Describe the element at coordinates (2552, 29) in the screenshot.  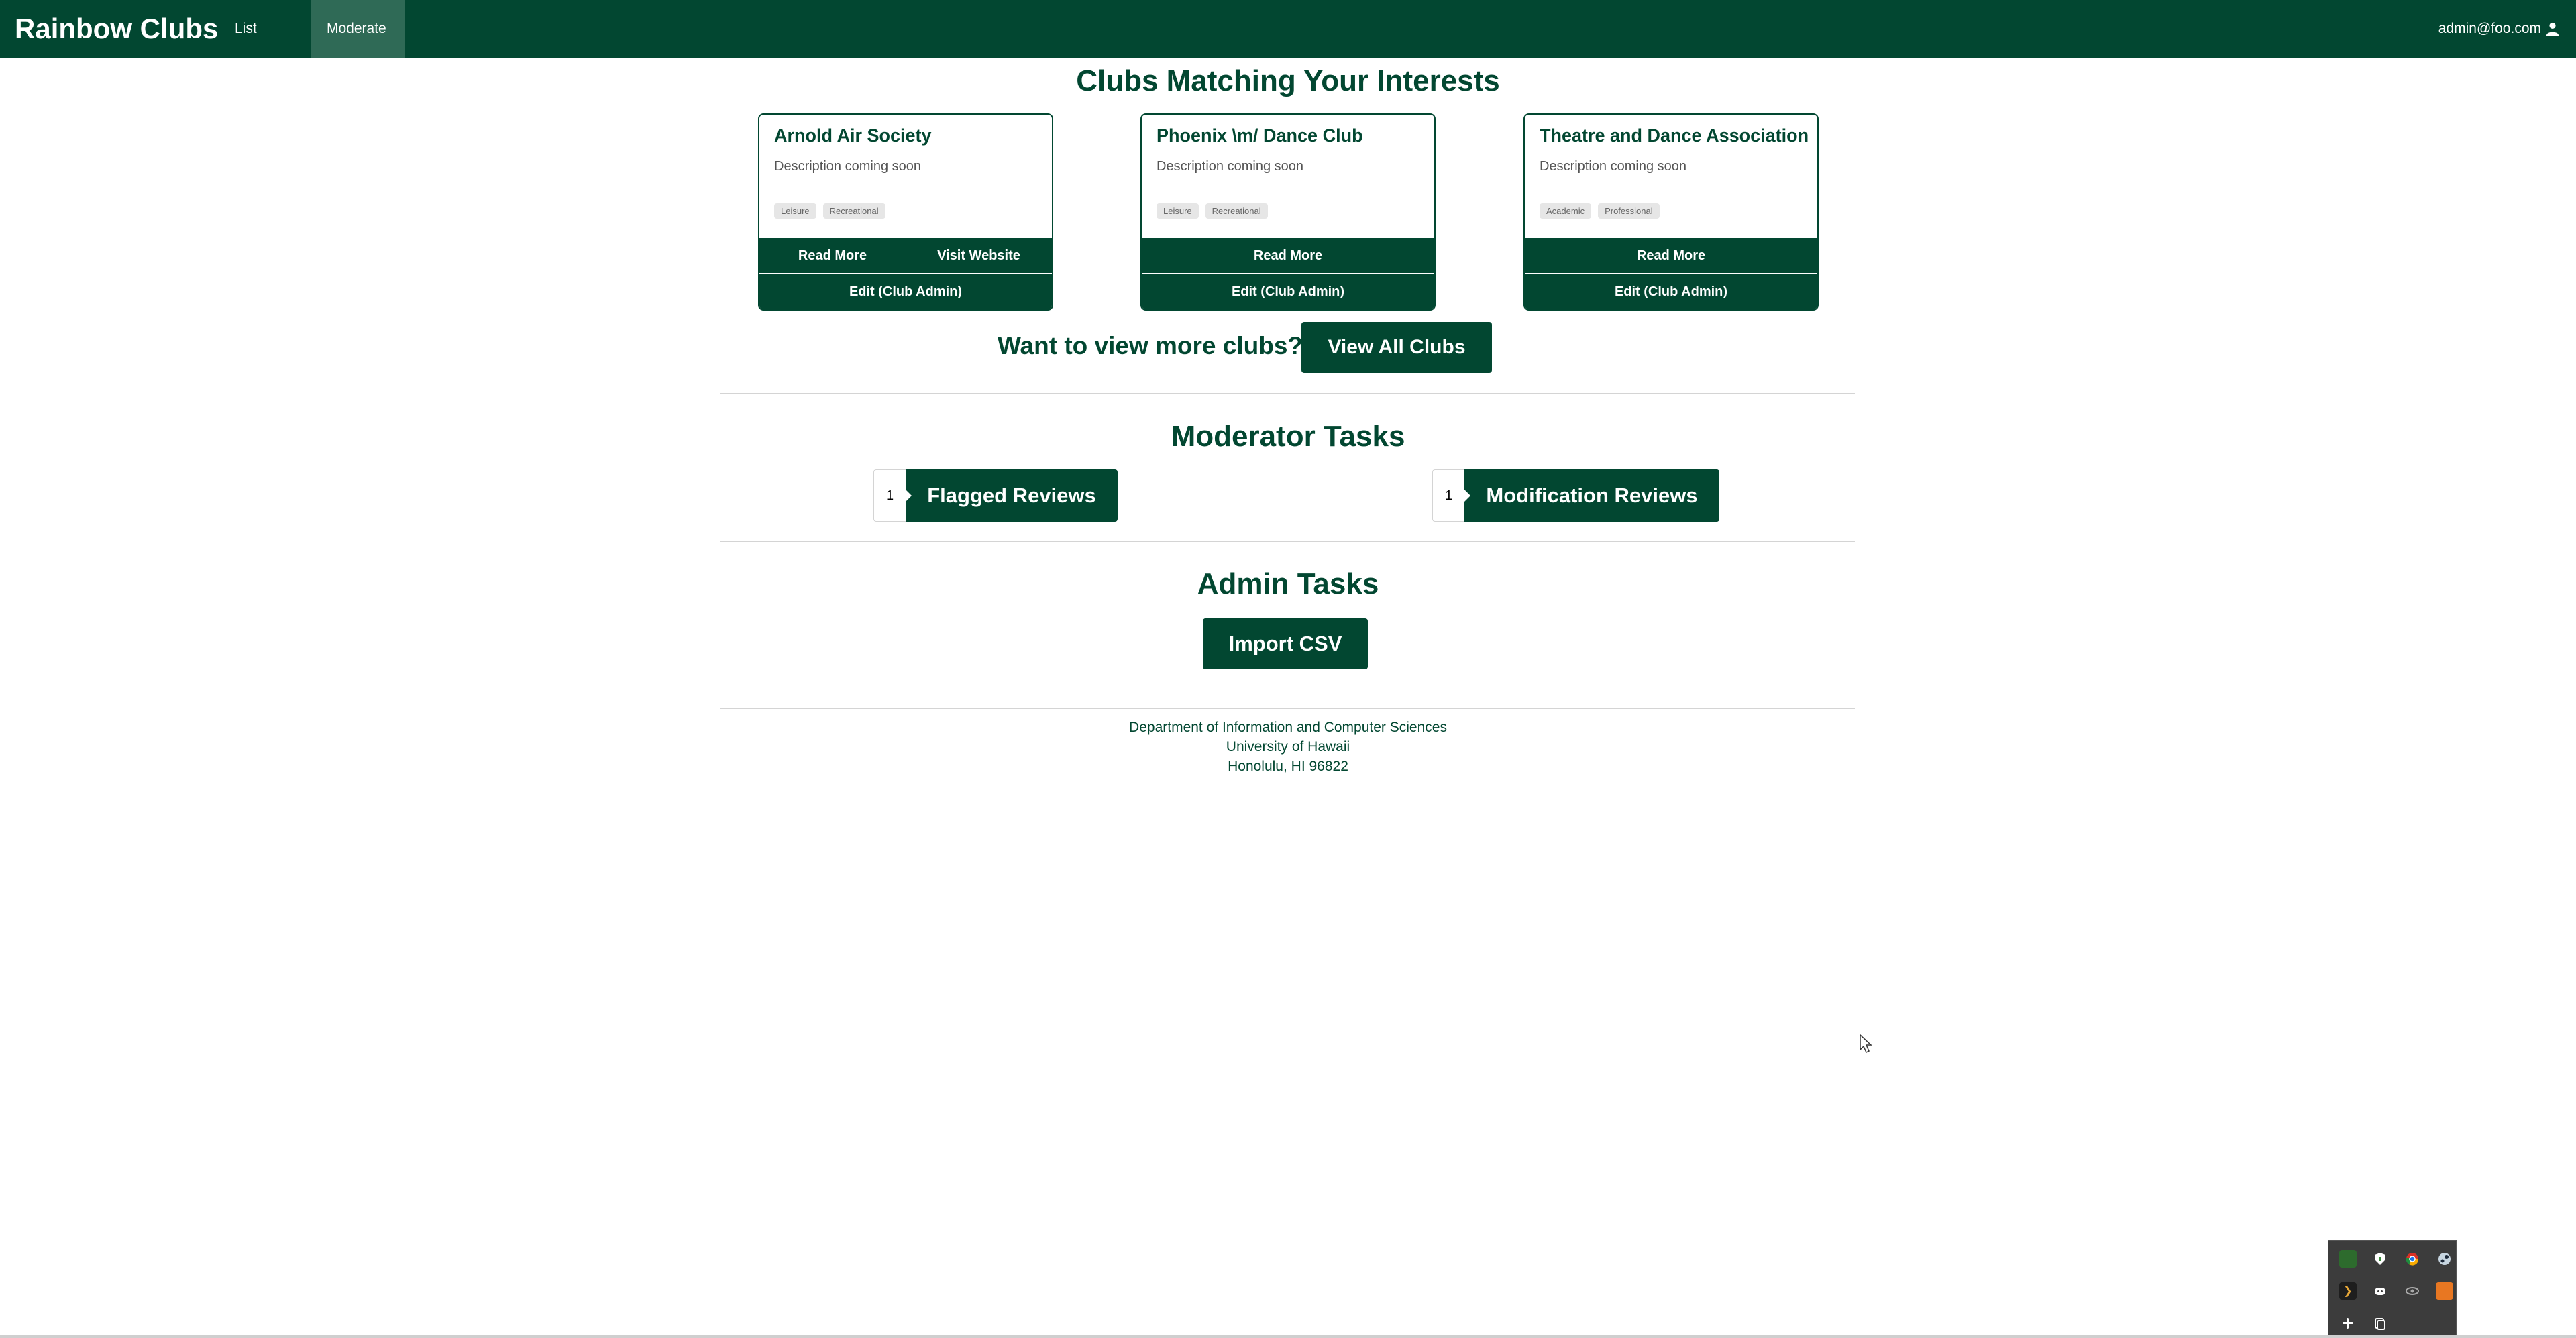
I see `user-icon` at that location.